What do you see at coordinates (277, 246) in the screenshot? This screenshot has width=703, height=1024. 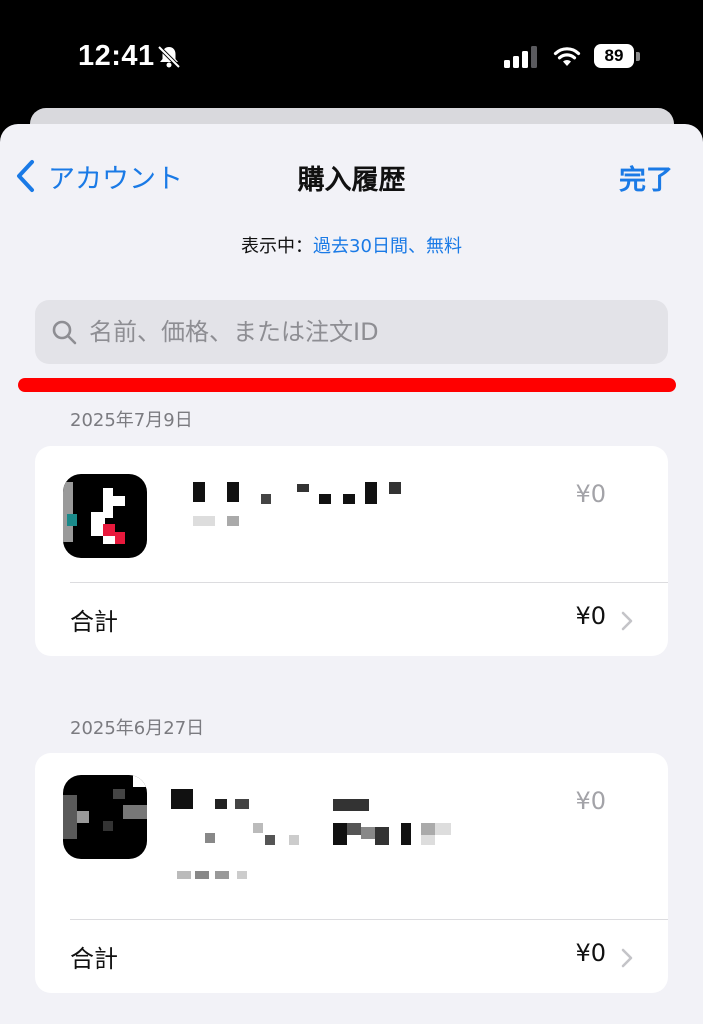 I see `filter-label: 表示中：` at bounding box center [277, 246].